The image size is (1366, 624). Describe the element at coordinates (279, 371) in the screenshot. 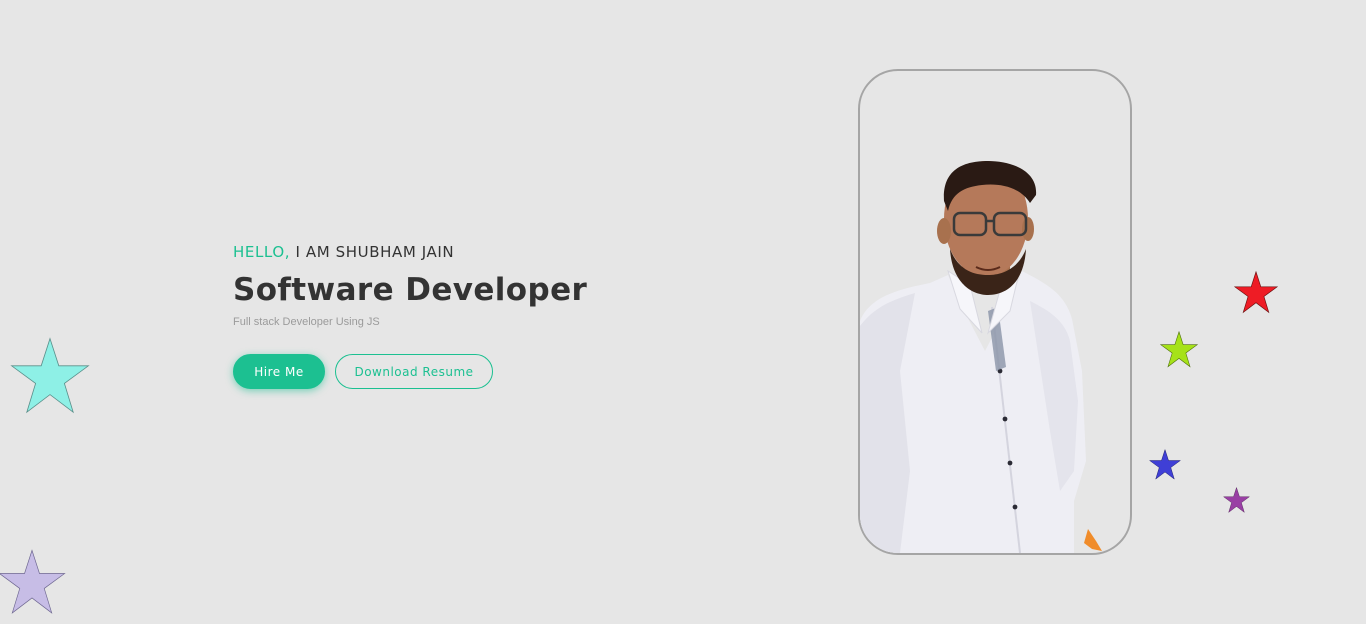

I see `hire-me-button: Hire Me` at that location.